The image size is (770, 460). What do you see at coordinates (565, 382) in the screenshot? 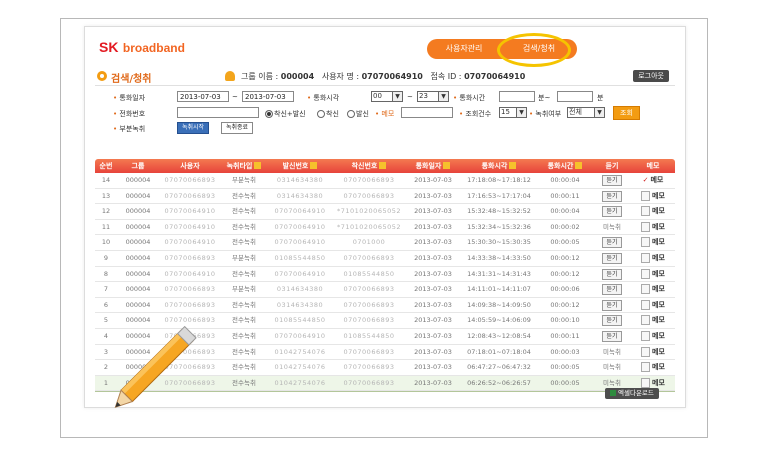
I see `cell-dur: 00:00:05` at bounding box center [565, 382].